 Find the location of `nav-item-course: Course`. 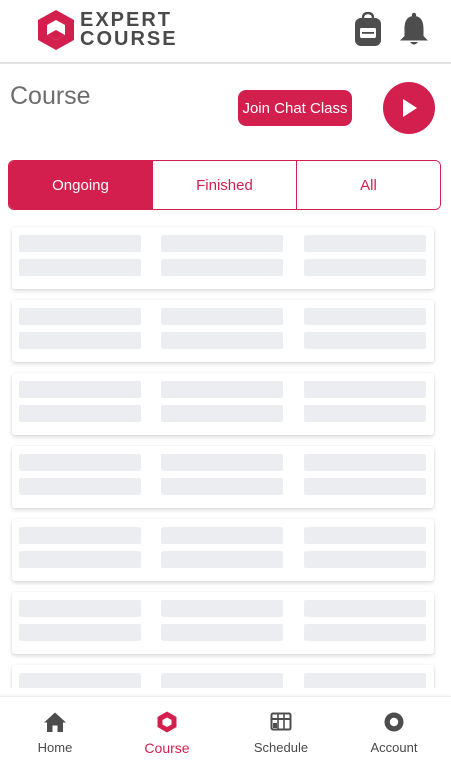

nav-item-course: Course is located at coordinates (167, 732).